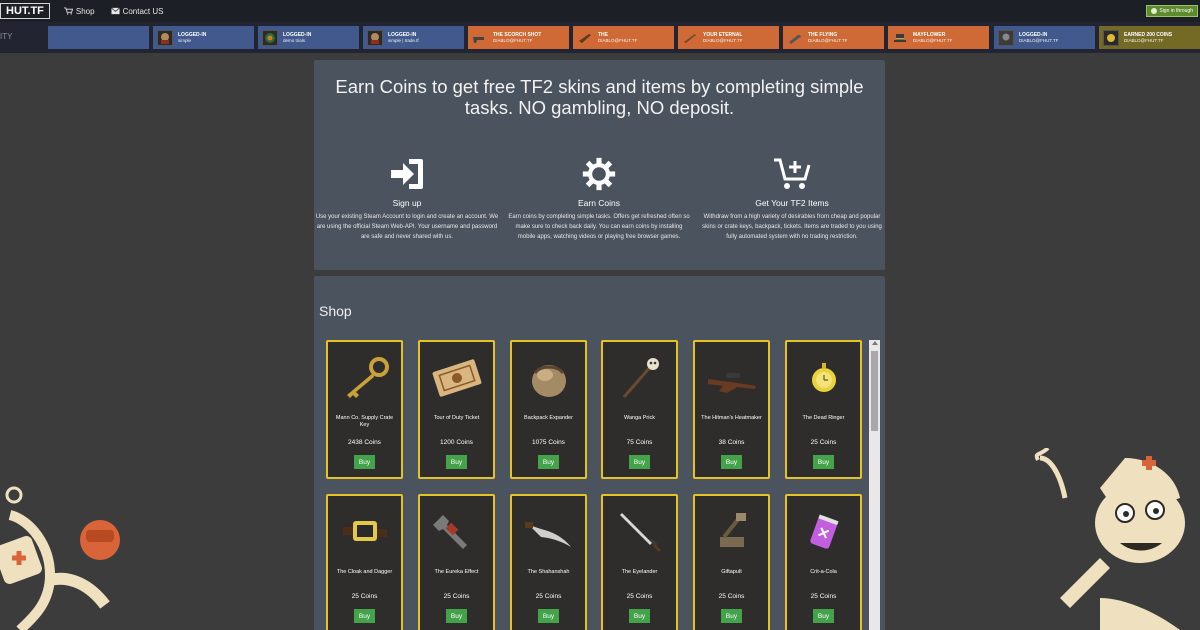  Describe the element at coordinates (823, 418) in the screenshot. I see `item-name: The Dead Ringer` at that location.